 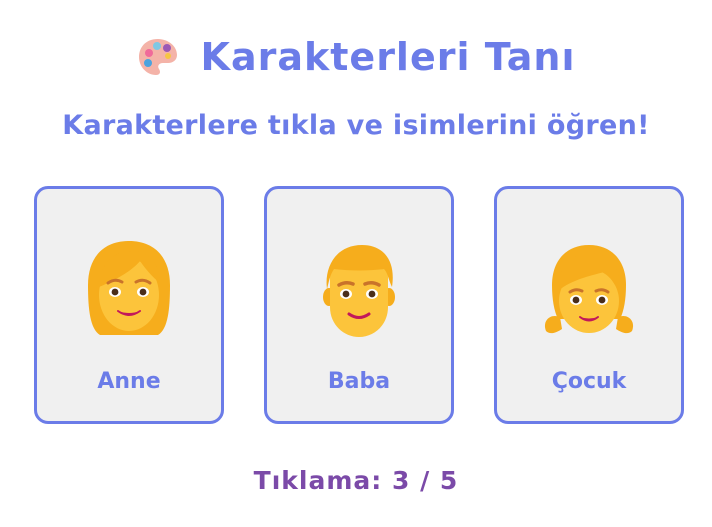 What do you see at coordinates (359, 291) in the screenshot?
I see `man-face-icon` at bounding box center [359, 291].